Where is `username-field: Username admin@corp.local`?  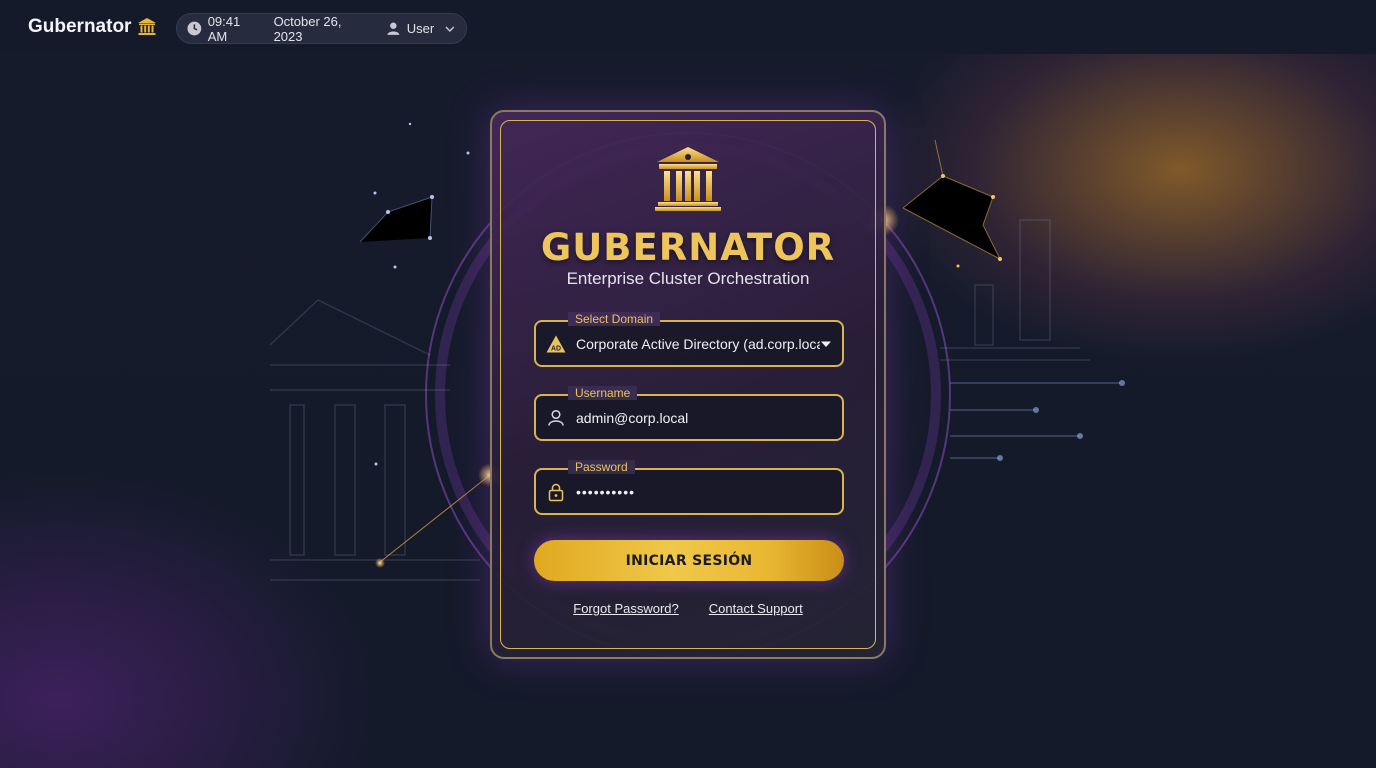
username-field: Username admin@corp.local is located at coordinates (689, 413).